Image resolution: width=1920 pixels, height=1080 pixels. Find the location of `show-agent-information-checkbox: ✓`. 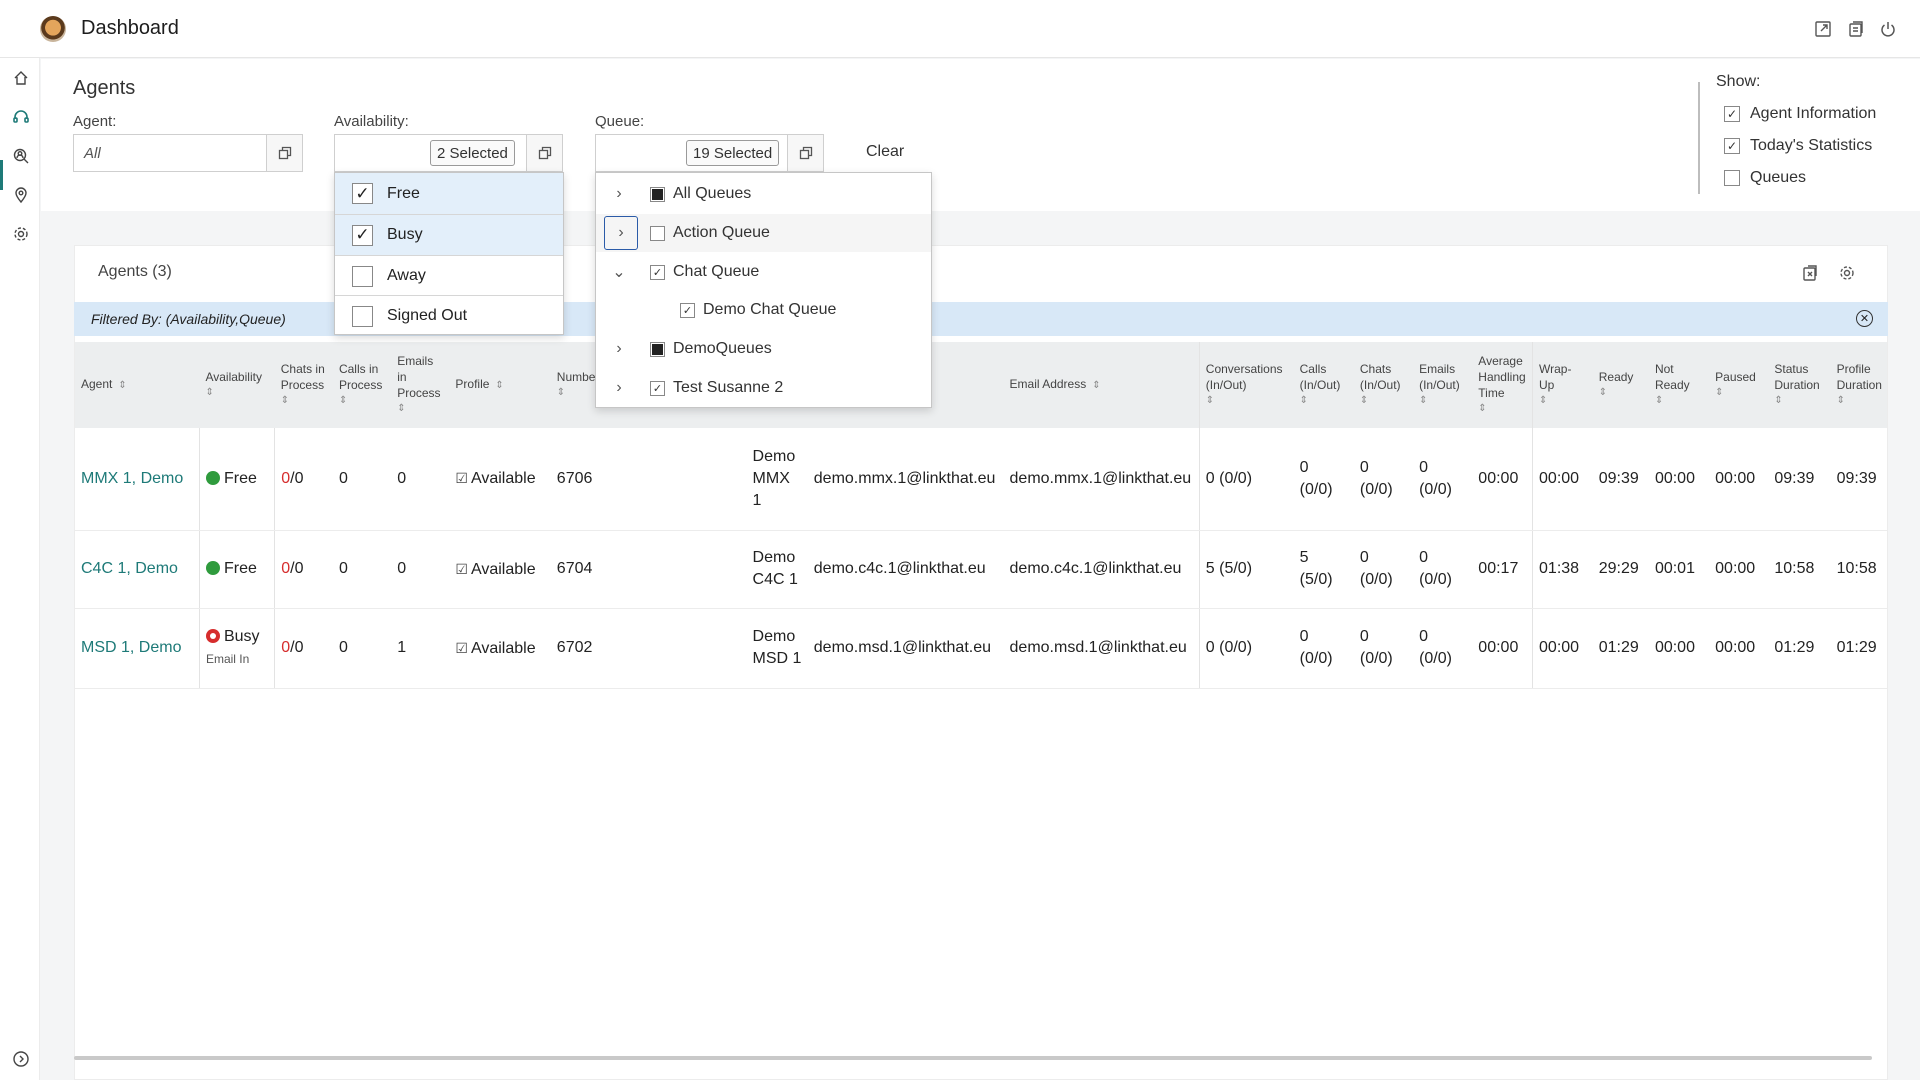

show-agent-information-checkbox: ✓ is located at coordinates (1732, 114).